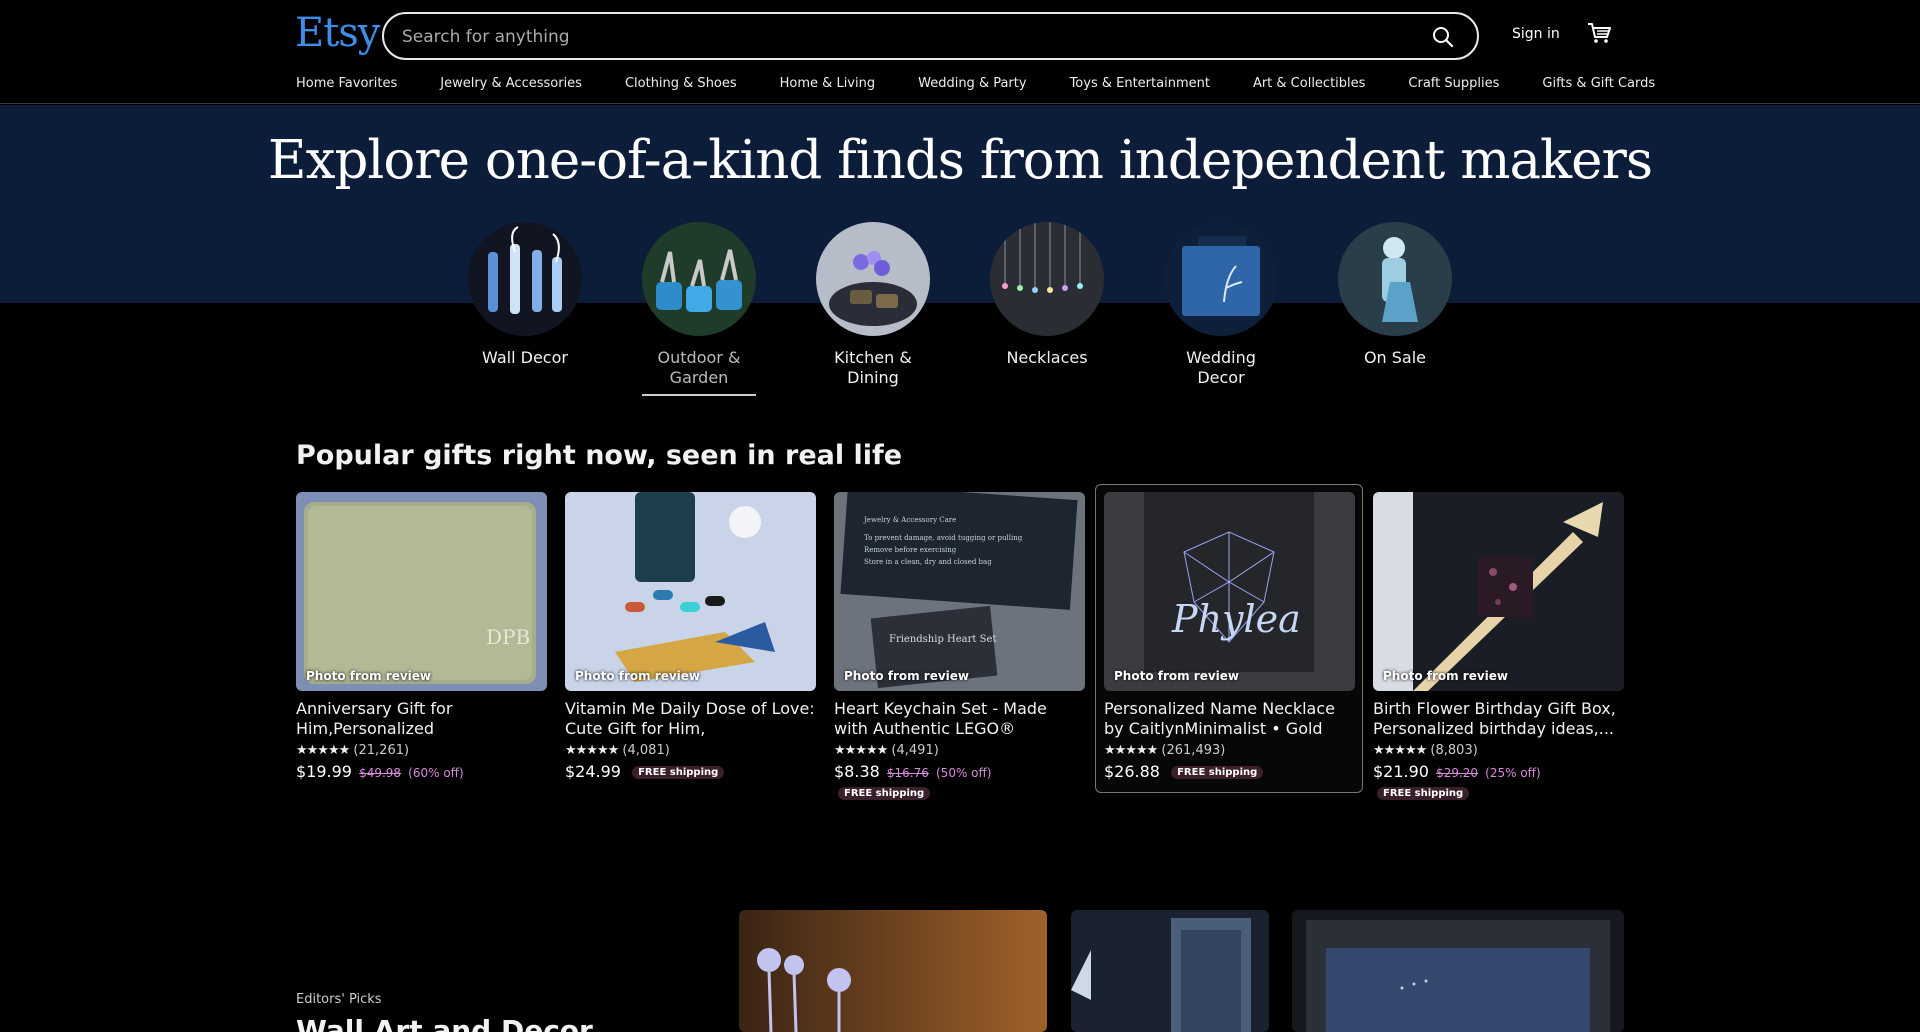 This screenshot has width=1920, height=1032. I want to click on category-label: Outdoor & Garden, so click(699, 367).